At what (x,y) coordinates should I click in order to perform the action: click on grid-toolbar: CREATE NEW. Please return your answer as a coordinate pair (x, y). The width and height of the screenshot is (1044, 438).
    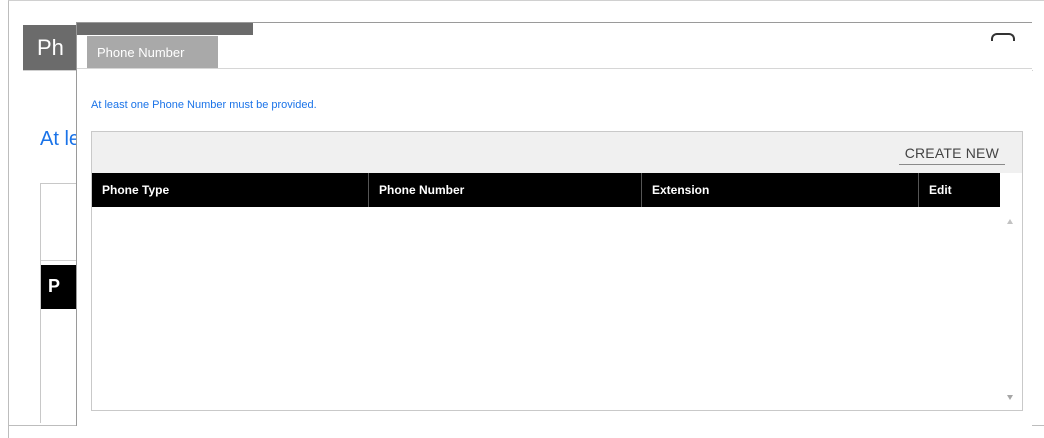
    Looking at the image, I should click on (557, 152).